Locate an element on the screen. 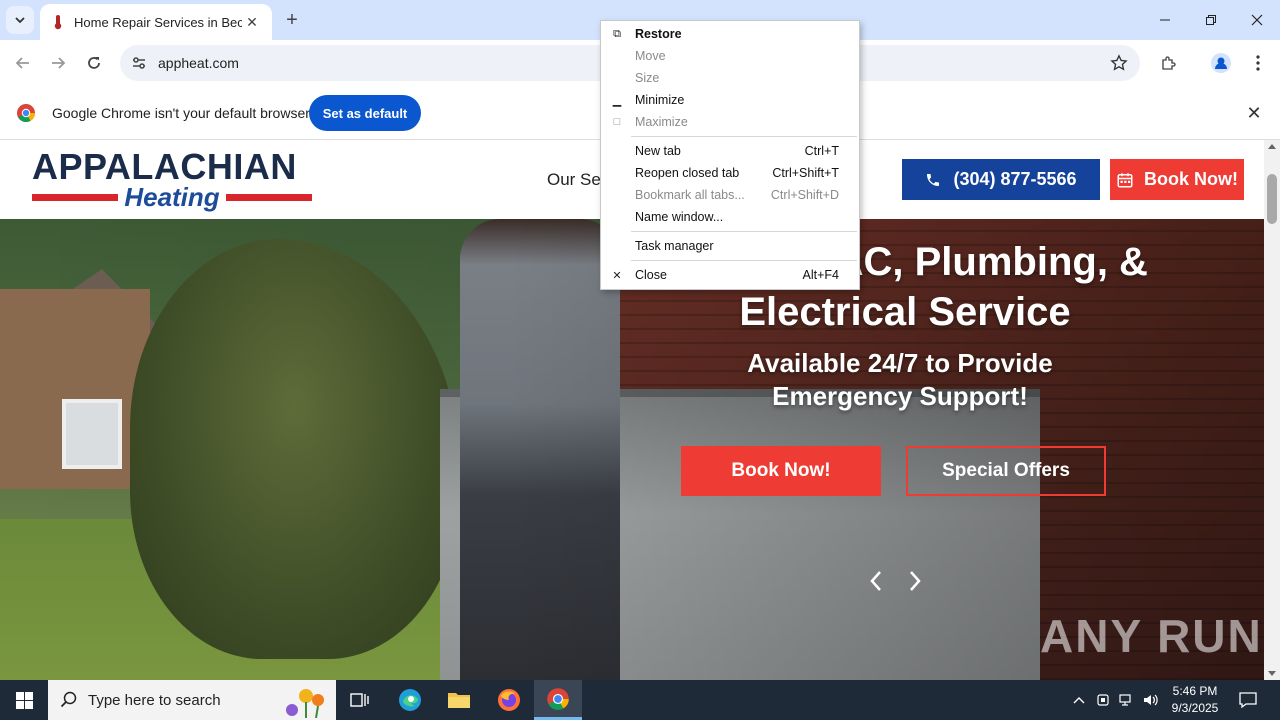 This screenshot has width=1280, height=720. reload-button is located at coordinates (94, 63).